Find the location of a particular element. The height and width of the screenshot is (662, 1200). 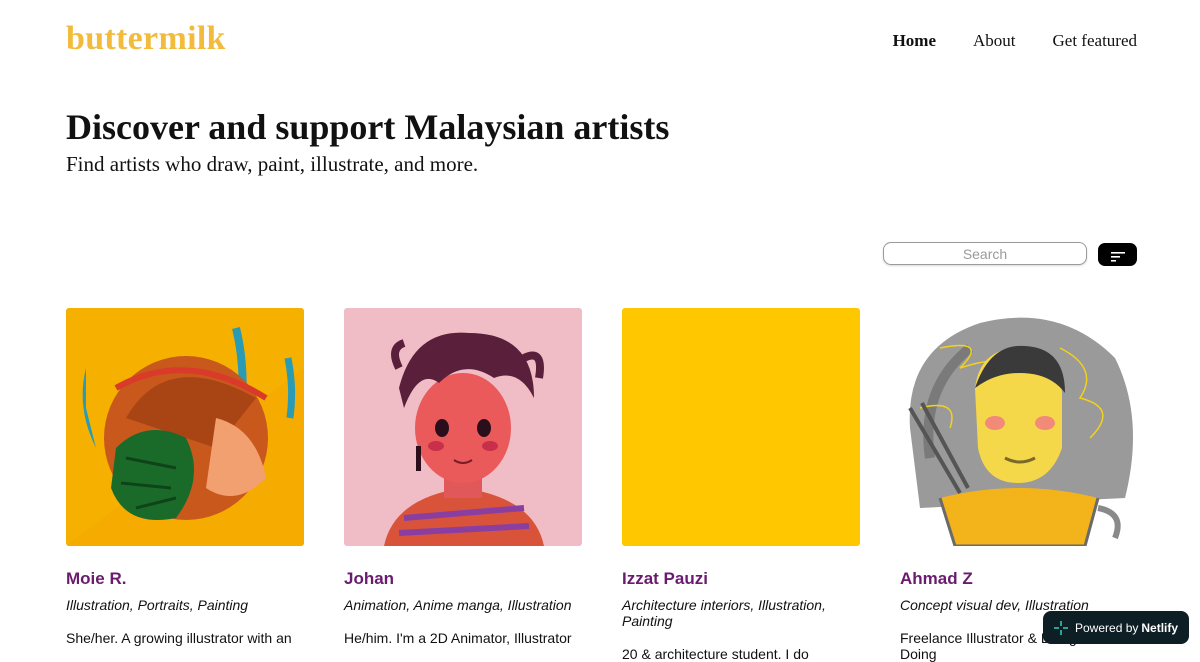

artist-bio: He/him. I'm a 2D Animator, Illustrator is located at coordinates (458, 638).